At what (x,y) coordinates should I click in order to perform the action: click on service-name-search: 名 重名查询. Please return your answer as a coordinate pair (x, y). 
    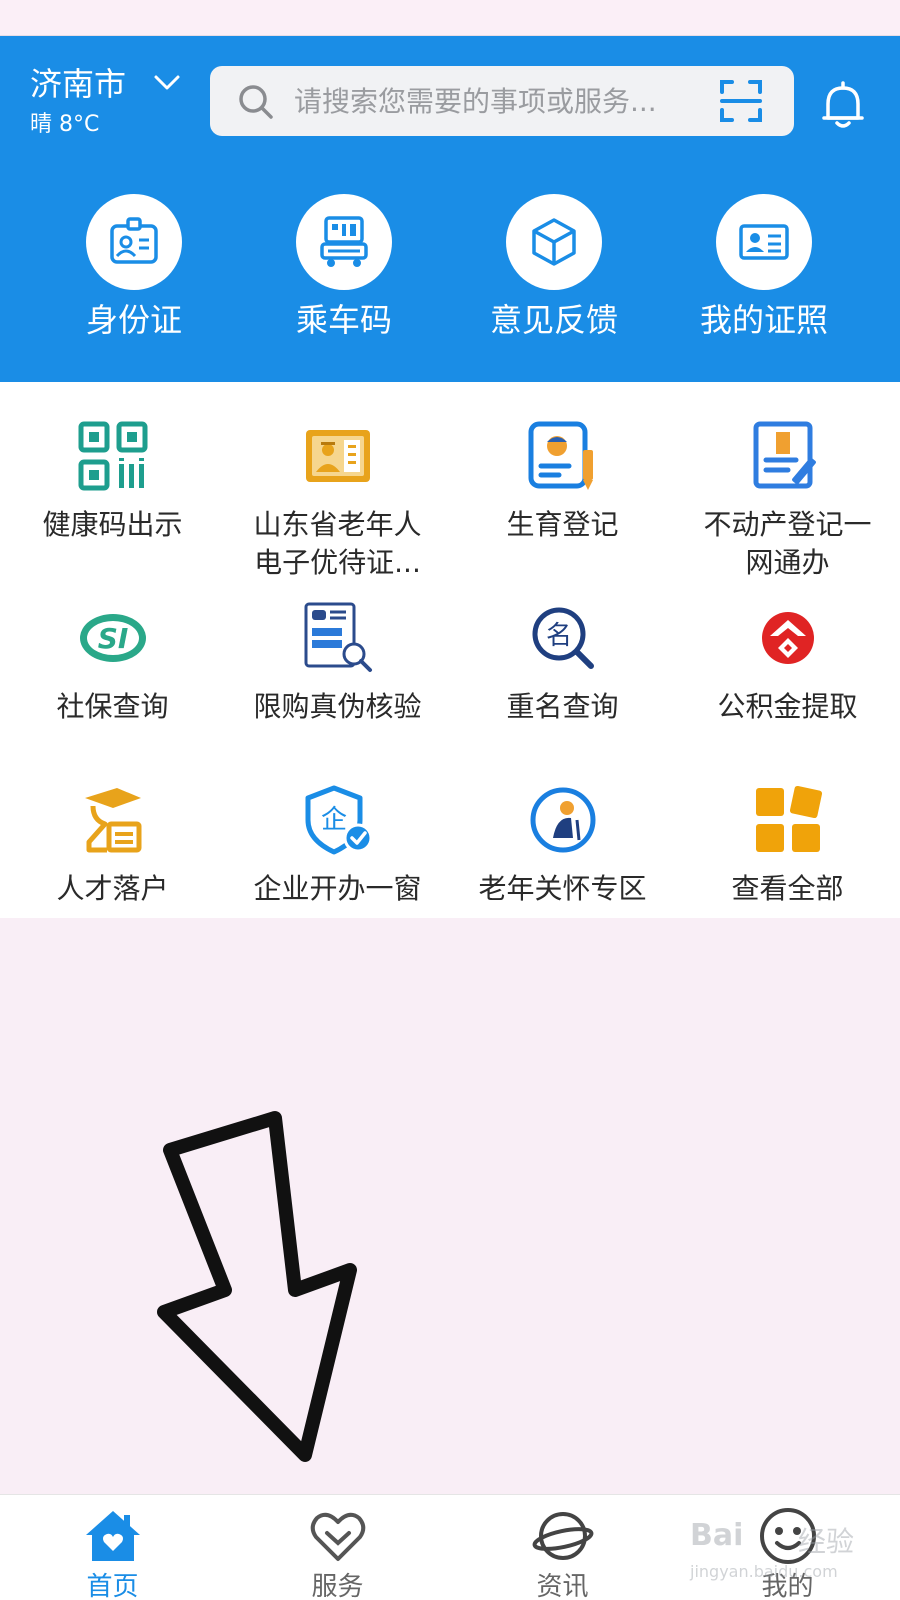
    Looking at the image, I should click on (562, 663).